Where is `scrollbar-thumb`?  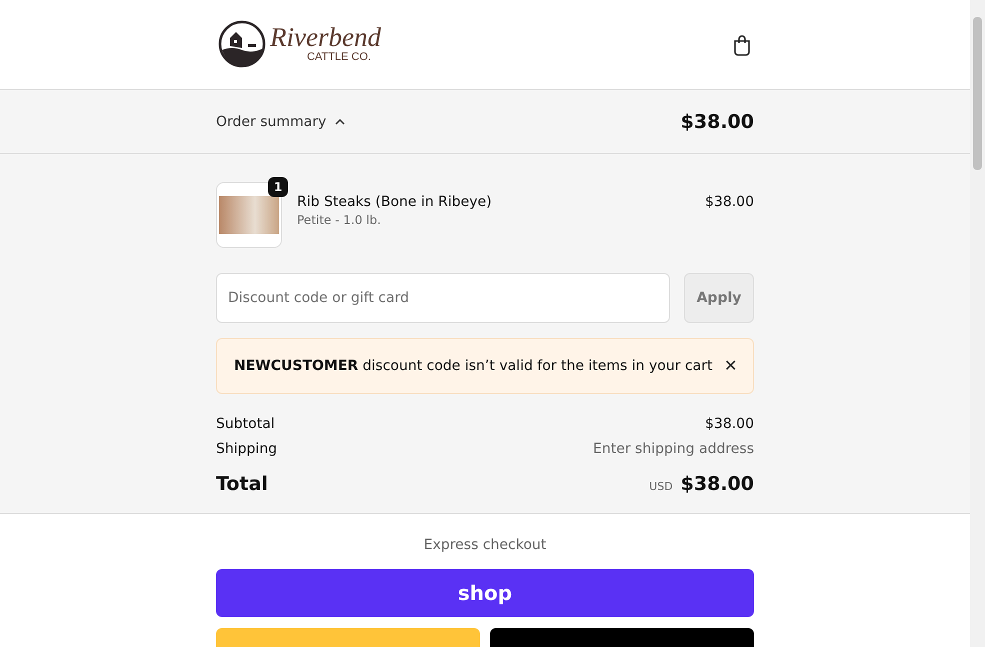
scrollbar-thumb is located at coordinates (977, 93).